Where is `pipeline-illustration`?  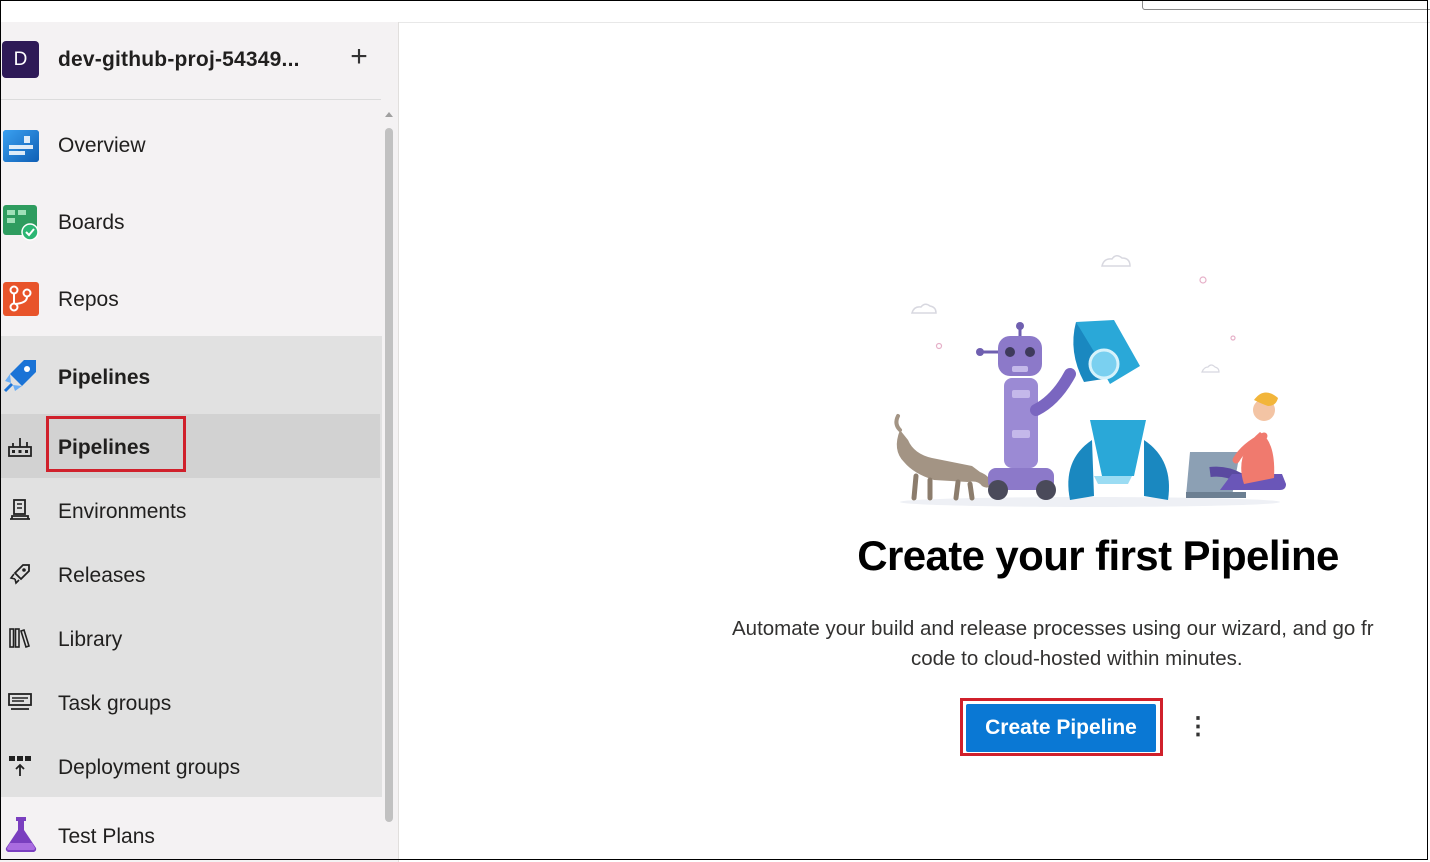
pipeline-illustration is located at coordinates (1090, 381).